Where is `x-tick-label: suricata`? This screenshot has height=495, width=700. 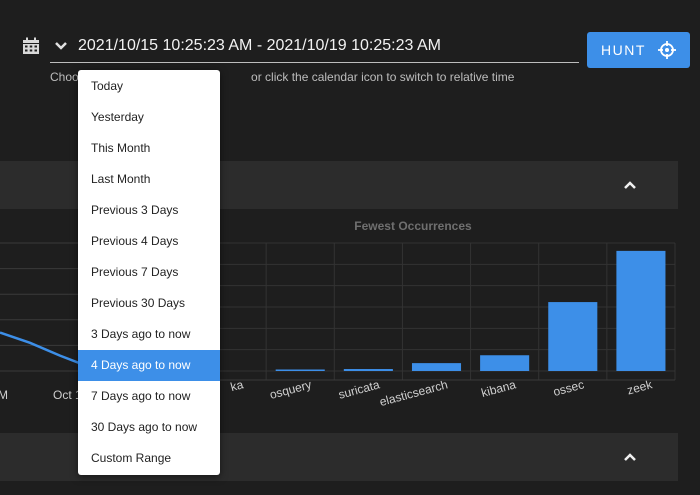 x-tick-label: suricata is located at coordinates (359, 389).